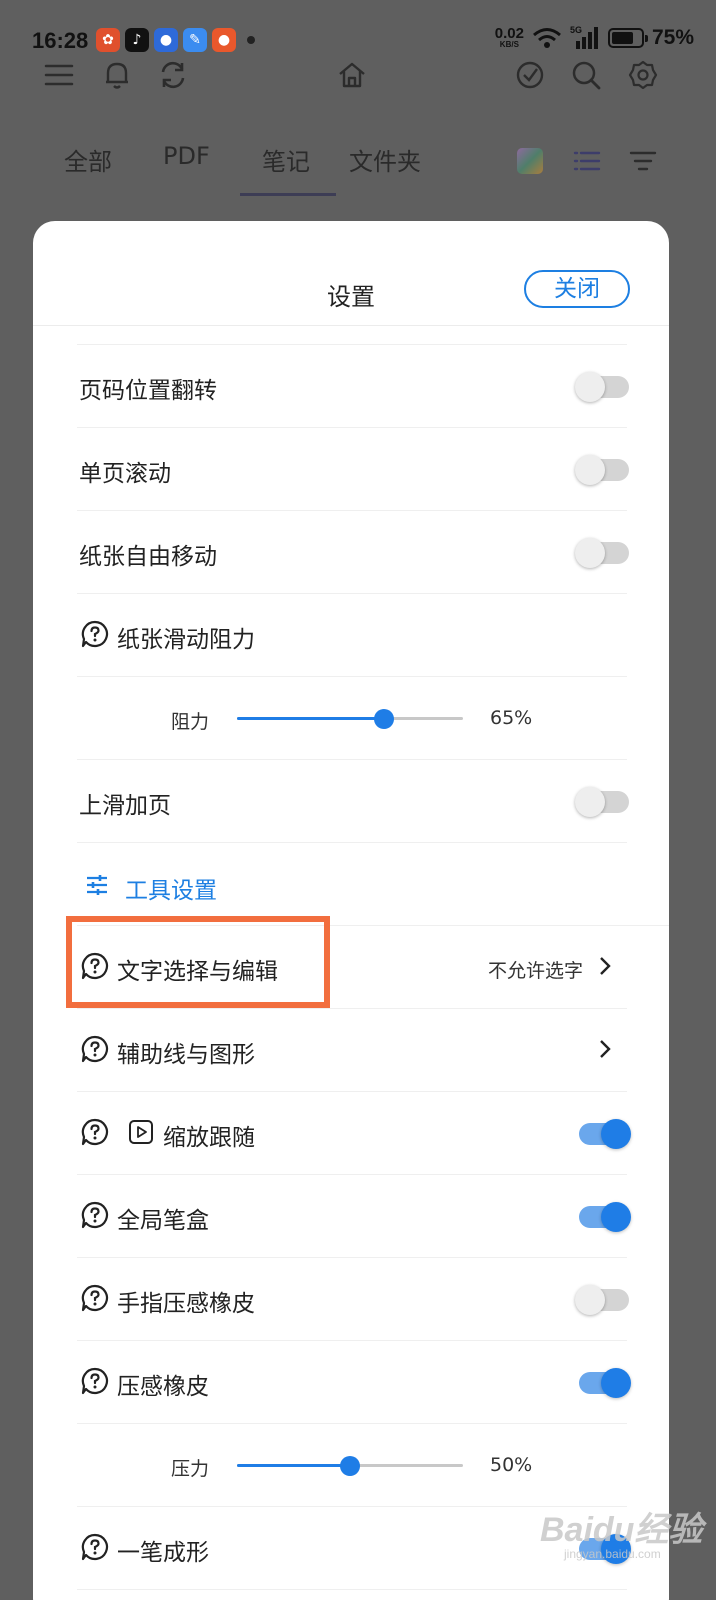  What do you see at coordinates (603, 1134) in the screenshot?
I see `zoom-follow-toggle` at bounding box center [603, 1134].